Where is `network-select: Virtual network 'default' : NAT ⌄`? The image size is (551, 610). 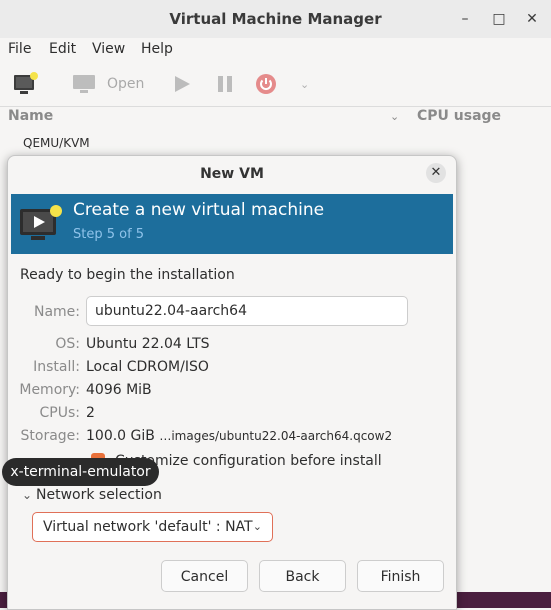 network-select: Virtual network 'default' : NAT ⌄ is located at coordinates (152, 527).